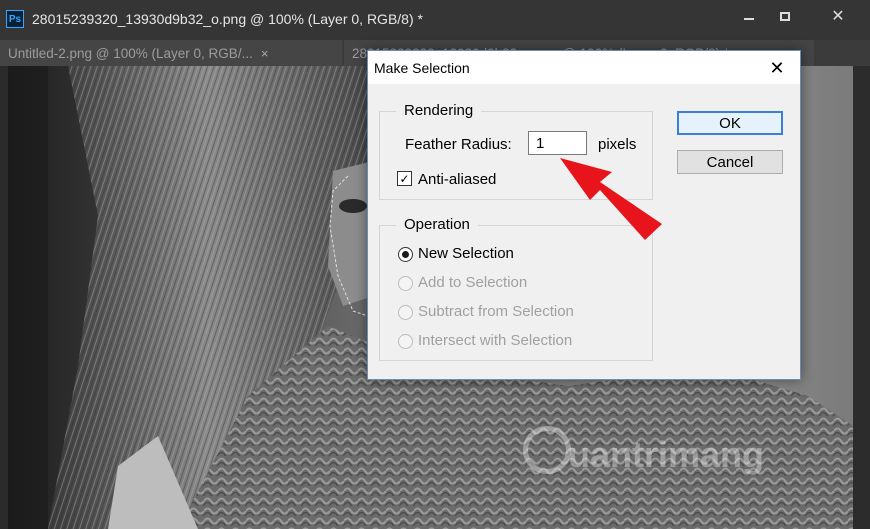  Describe the element at coordinates (861, 297) in the screenshot. I see `canvas-right-edge` at that location.